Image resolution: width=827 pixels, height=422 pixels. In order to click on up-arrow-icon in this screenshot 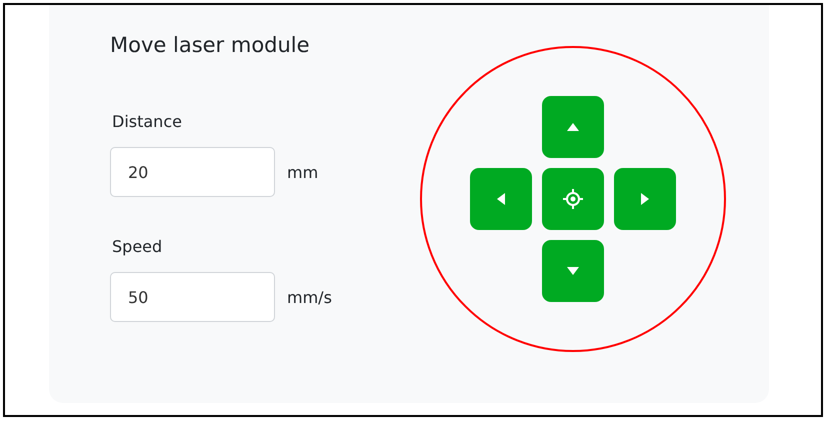, I will do `click(573, 127)`.